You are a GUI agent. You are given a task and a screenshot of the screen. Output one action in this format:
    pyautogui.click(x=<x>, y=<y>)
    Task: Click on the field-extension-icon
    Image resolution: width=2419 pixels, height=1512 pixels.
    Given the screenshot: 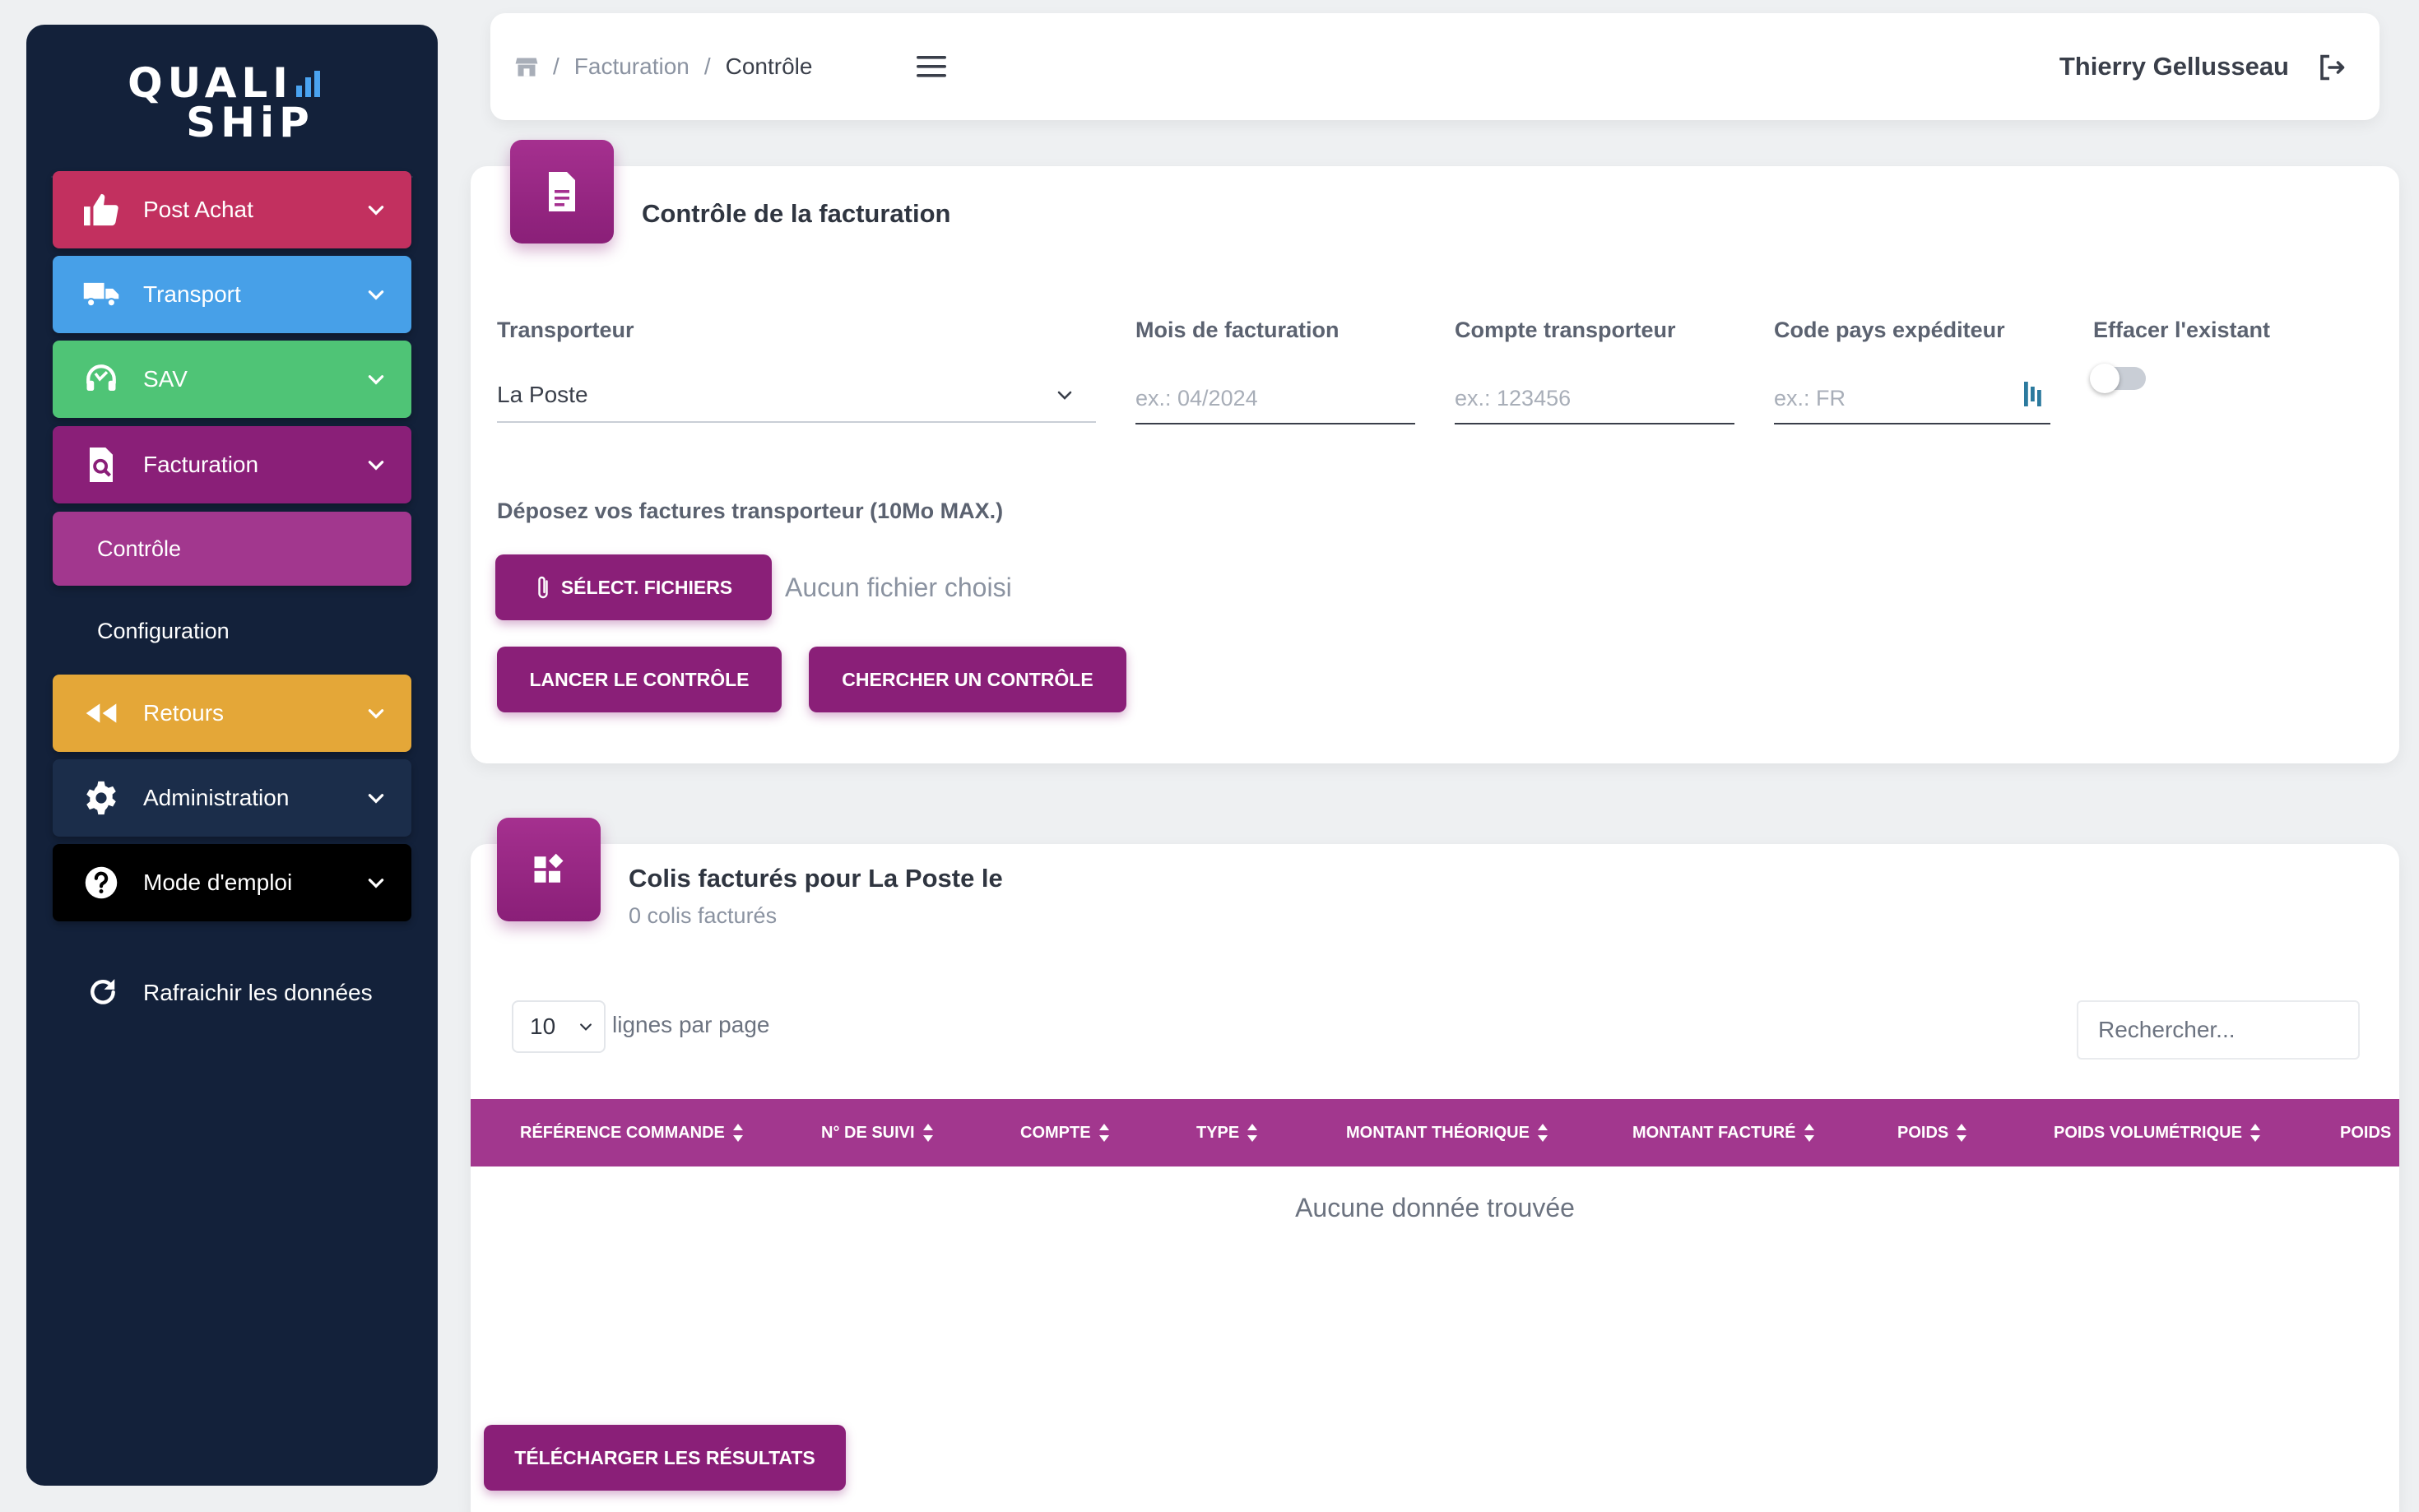 What is the action you would take?
    pyautogui.click(x=2034, y=394)
    